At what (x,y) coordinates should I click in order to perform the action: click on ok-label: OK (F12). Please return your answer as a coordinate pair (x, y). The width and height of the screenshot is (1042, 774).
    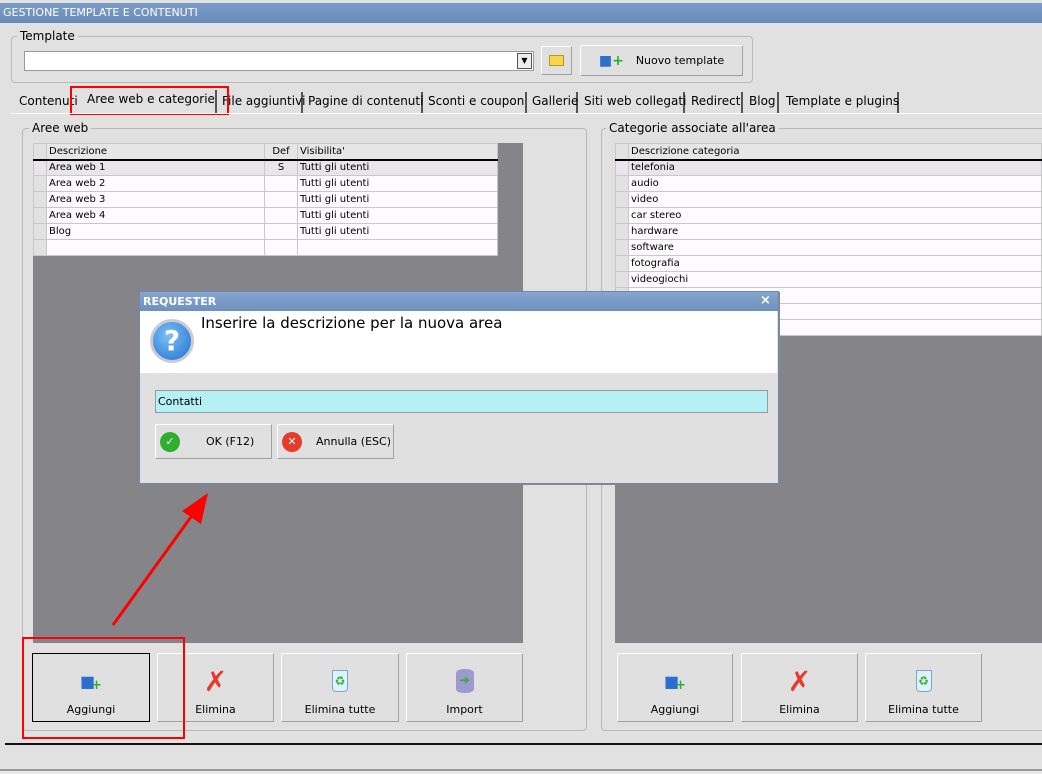
    Looking at the image, I should click on (230, 441).